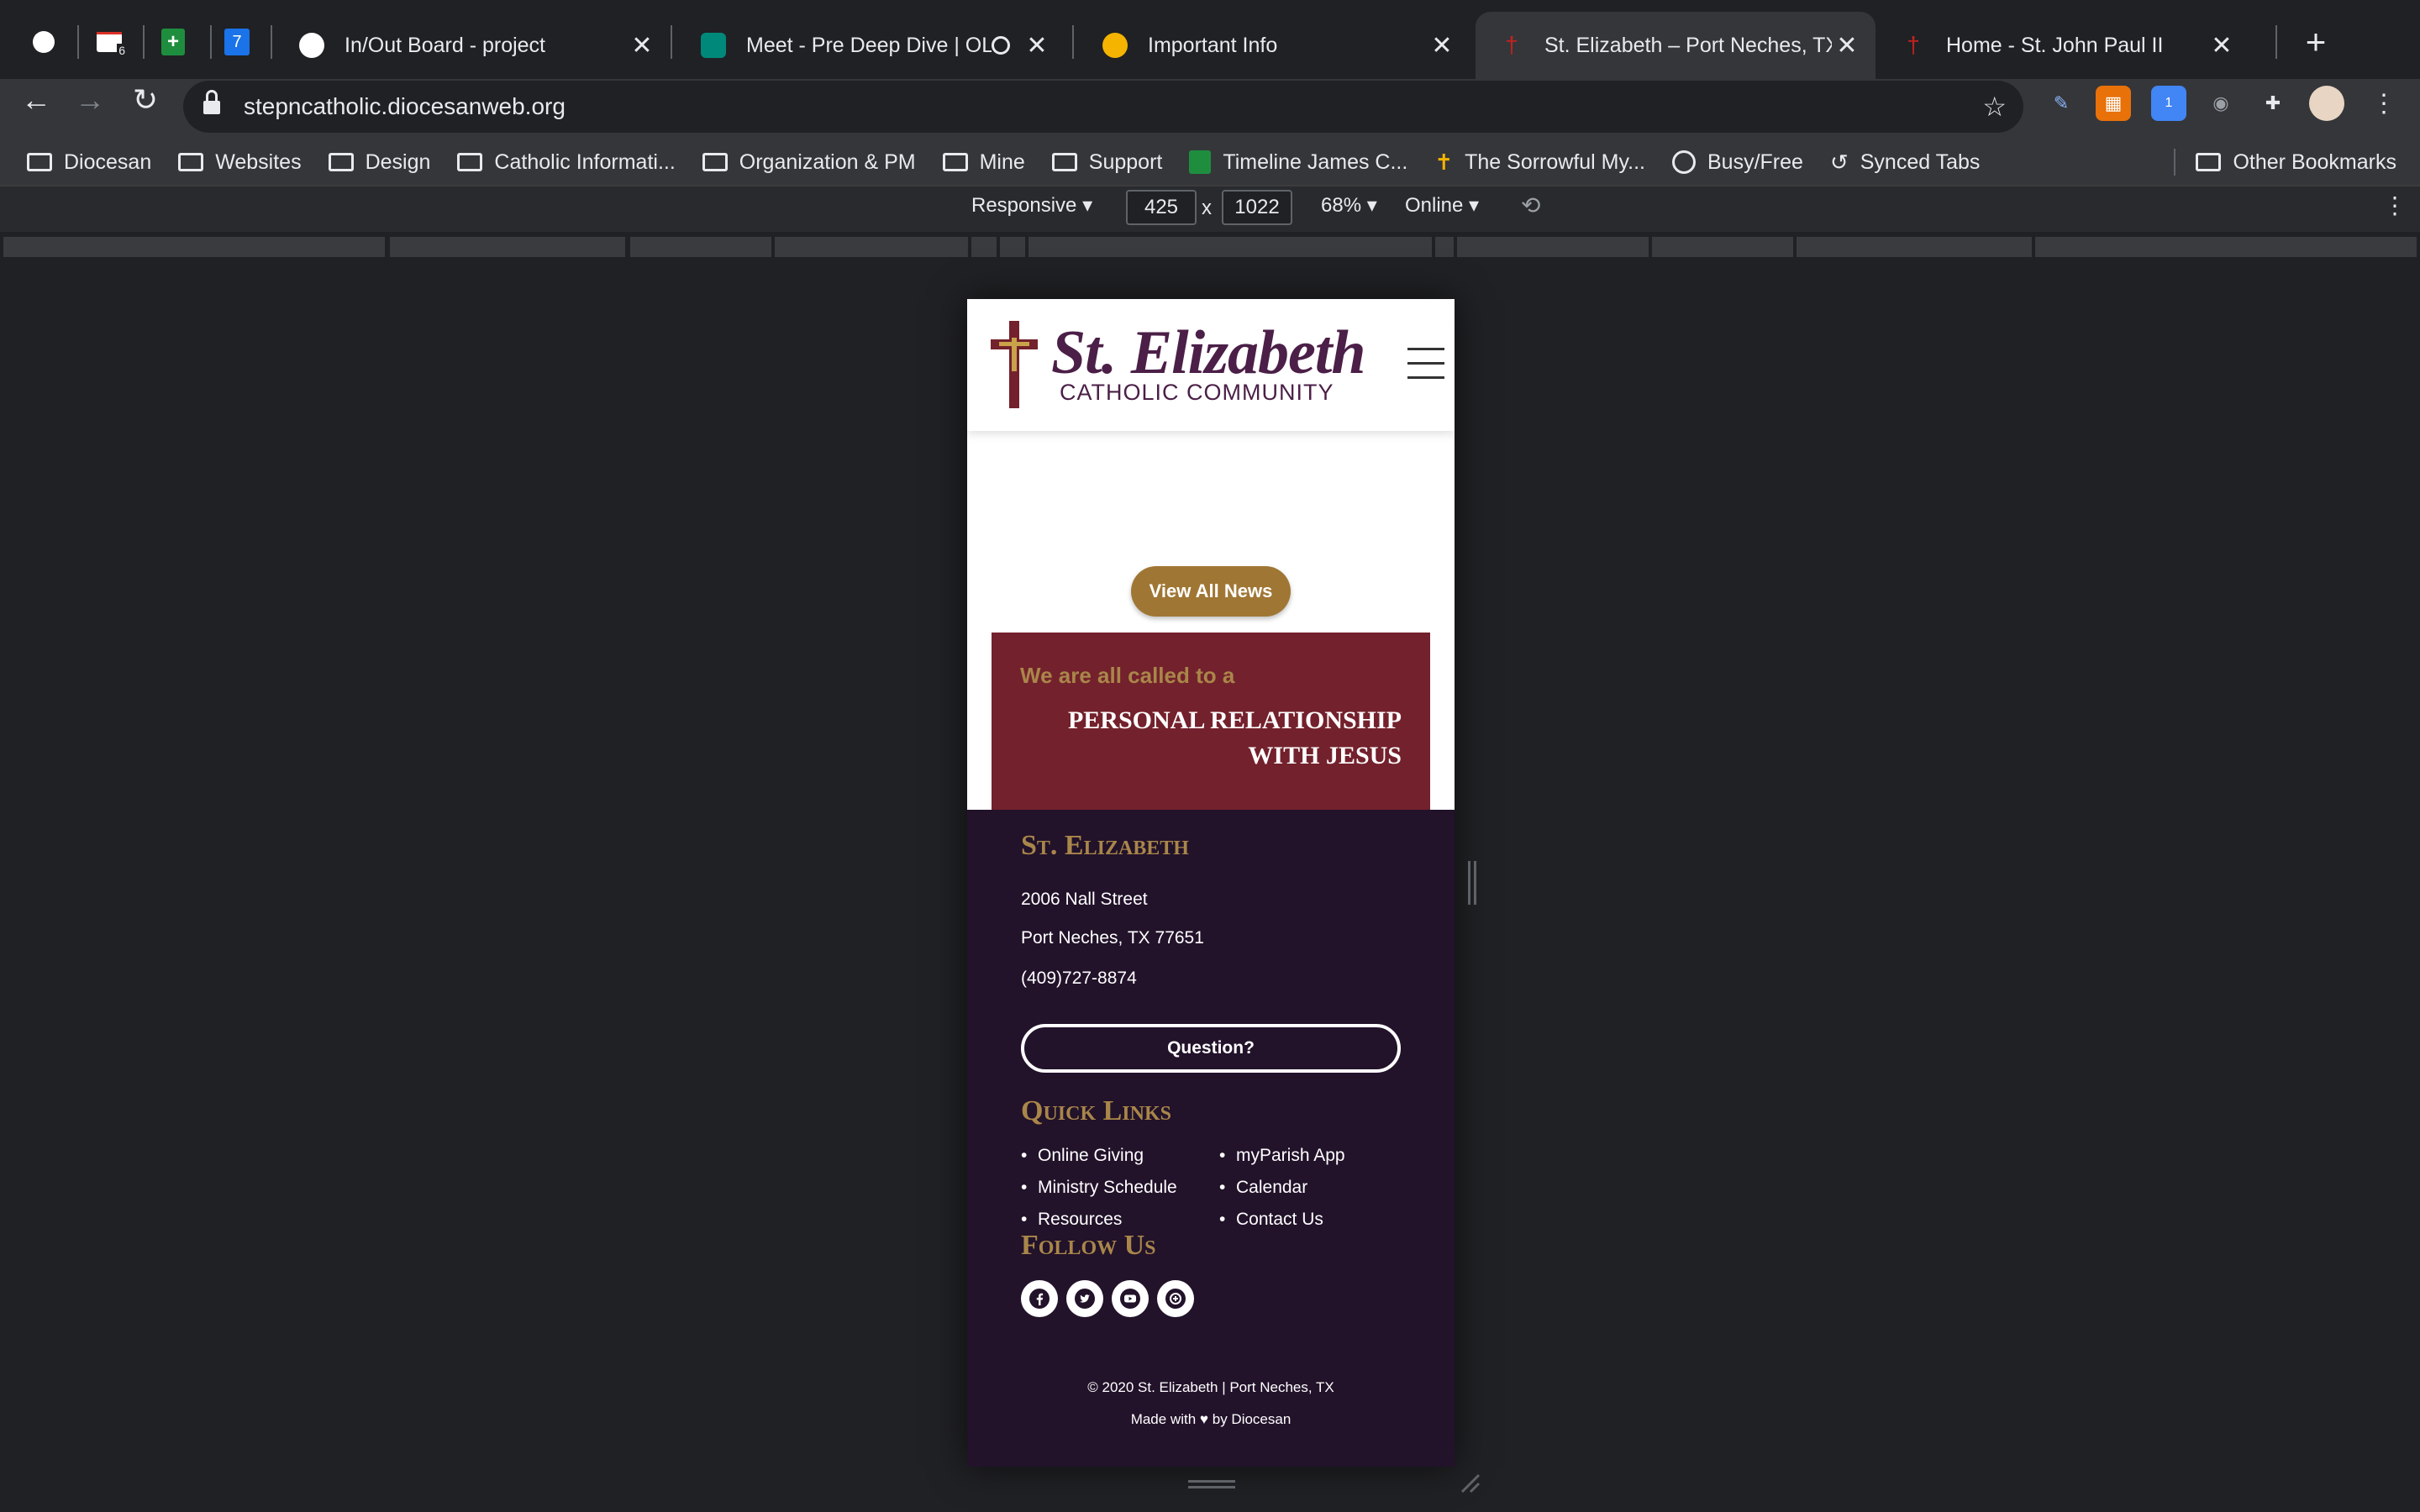  What do you see at coordinates (2327, 103) in the screenshot?
I see `avatar` at bounding box center [2327, 103].